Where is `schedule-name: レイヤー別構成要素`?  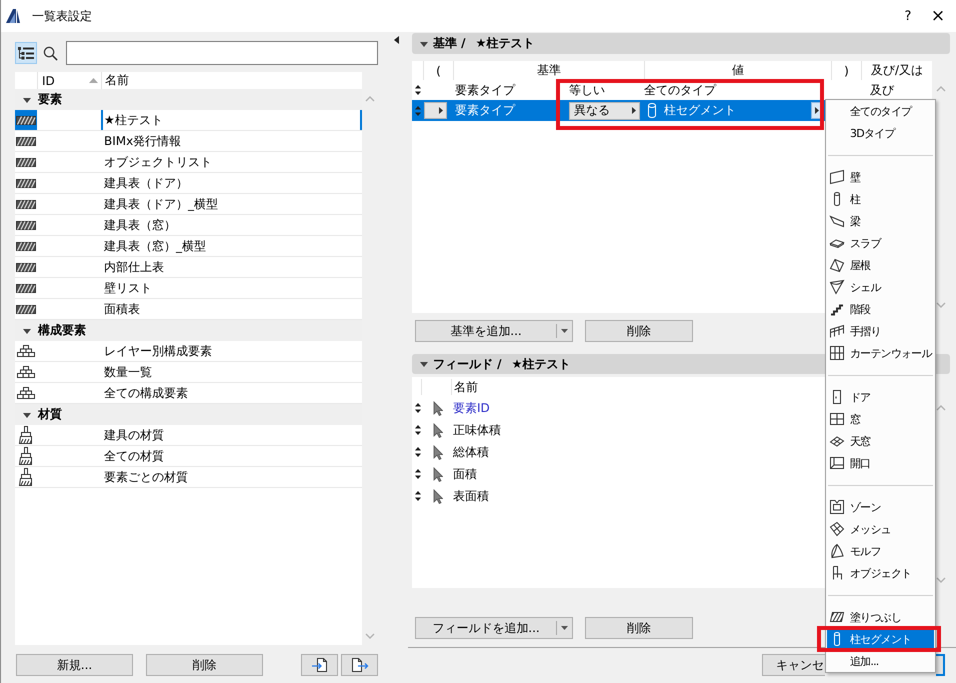
schedule-name: レイヤー別構成要素 is located at coordinates (158, 351).